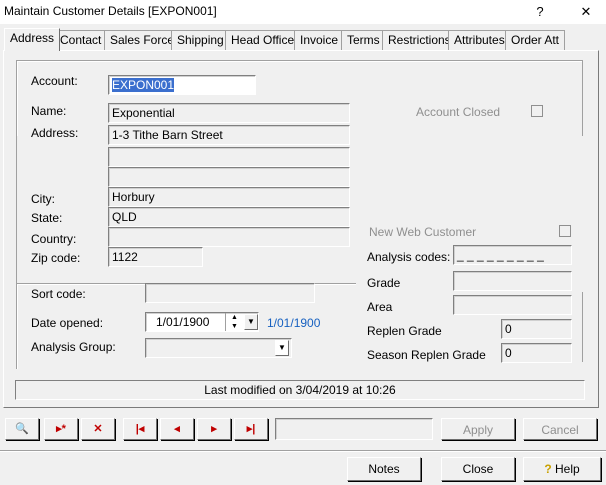  Describe the element at coordinates (478, 469) in the screenshot. I see `close-button: Close` at that location.